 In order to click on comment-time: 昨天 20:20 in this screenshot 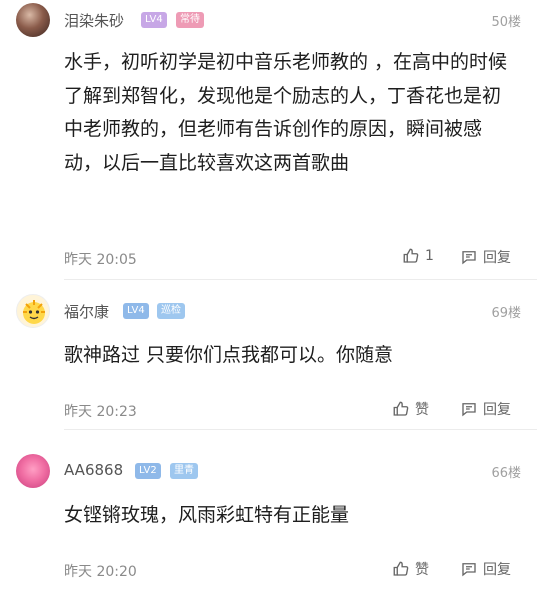, I will do `click(100, 572)`.